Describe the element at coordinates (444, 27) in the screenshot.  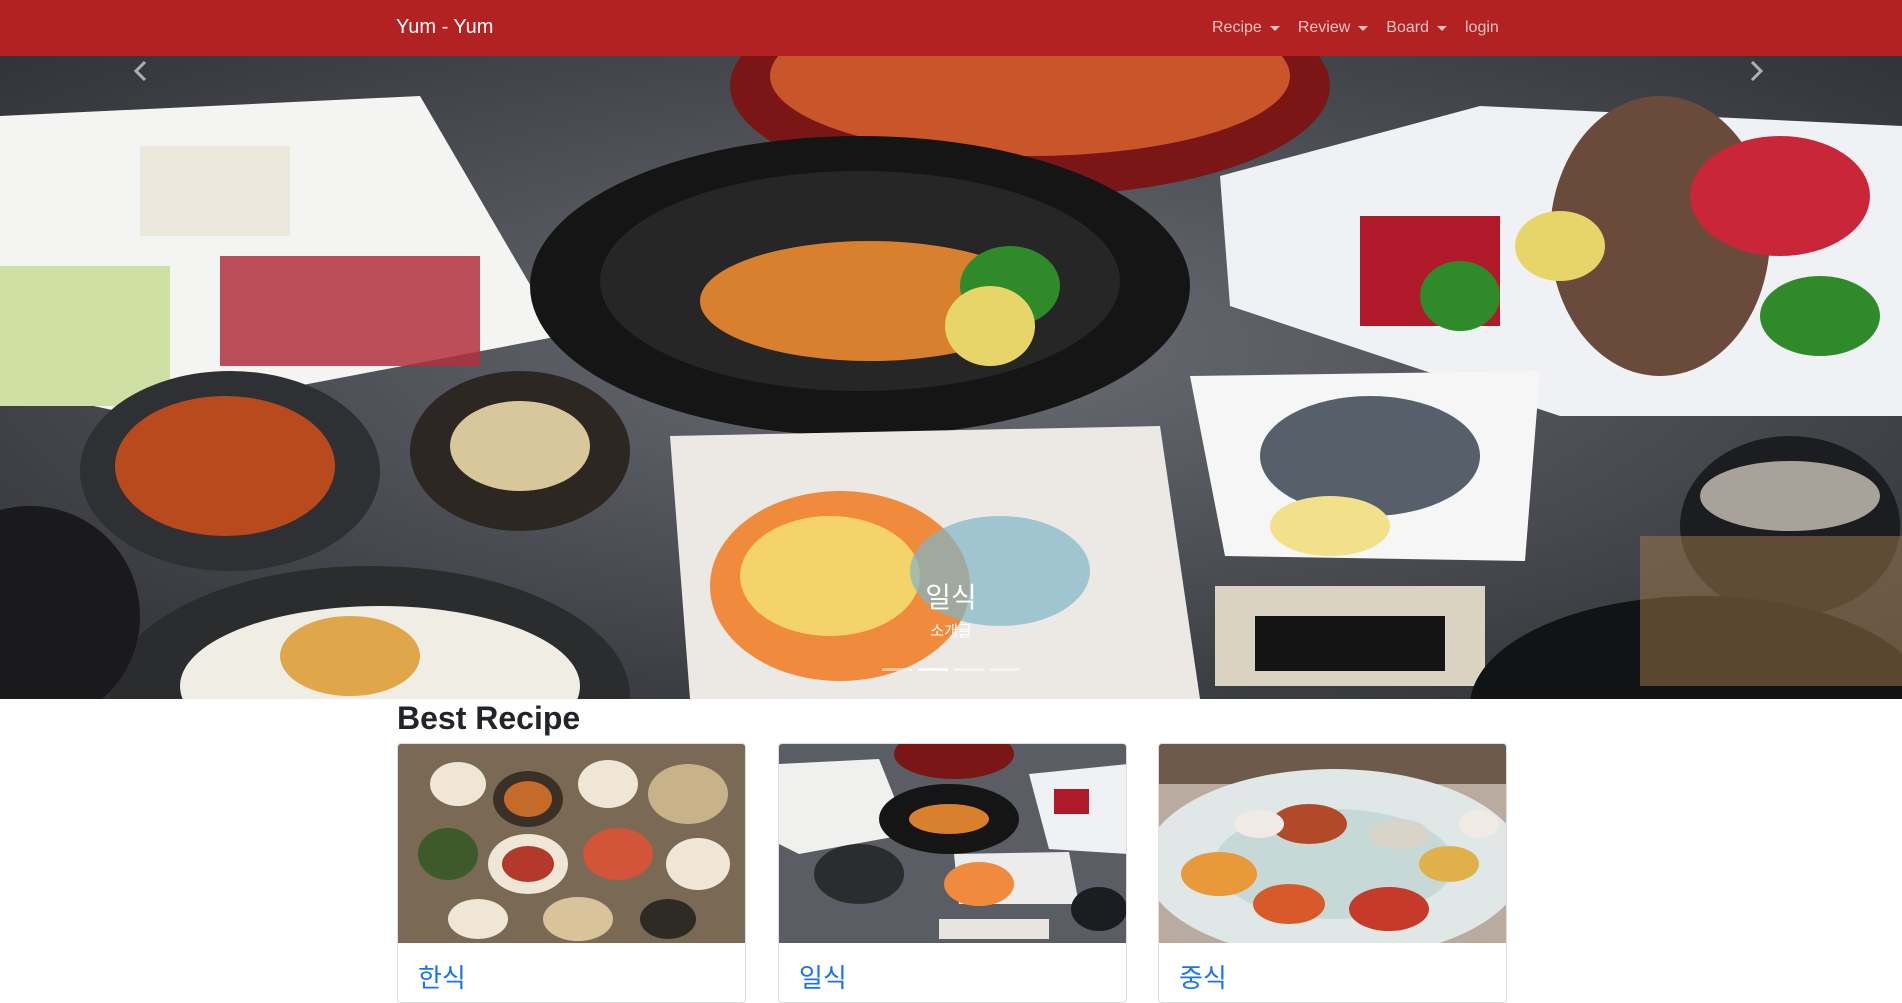
I see `brand-logo: Yum - Yum` at that location.